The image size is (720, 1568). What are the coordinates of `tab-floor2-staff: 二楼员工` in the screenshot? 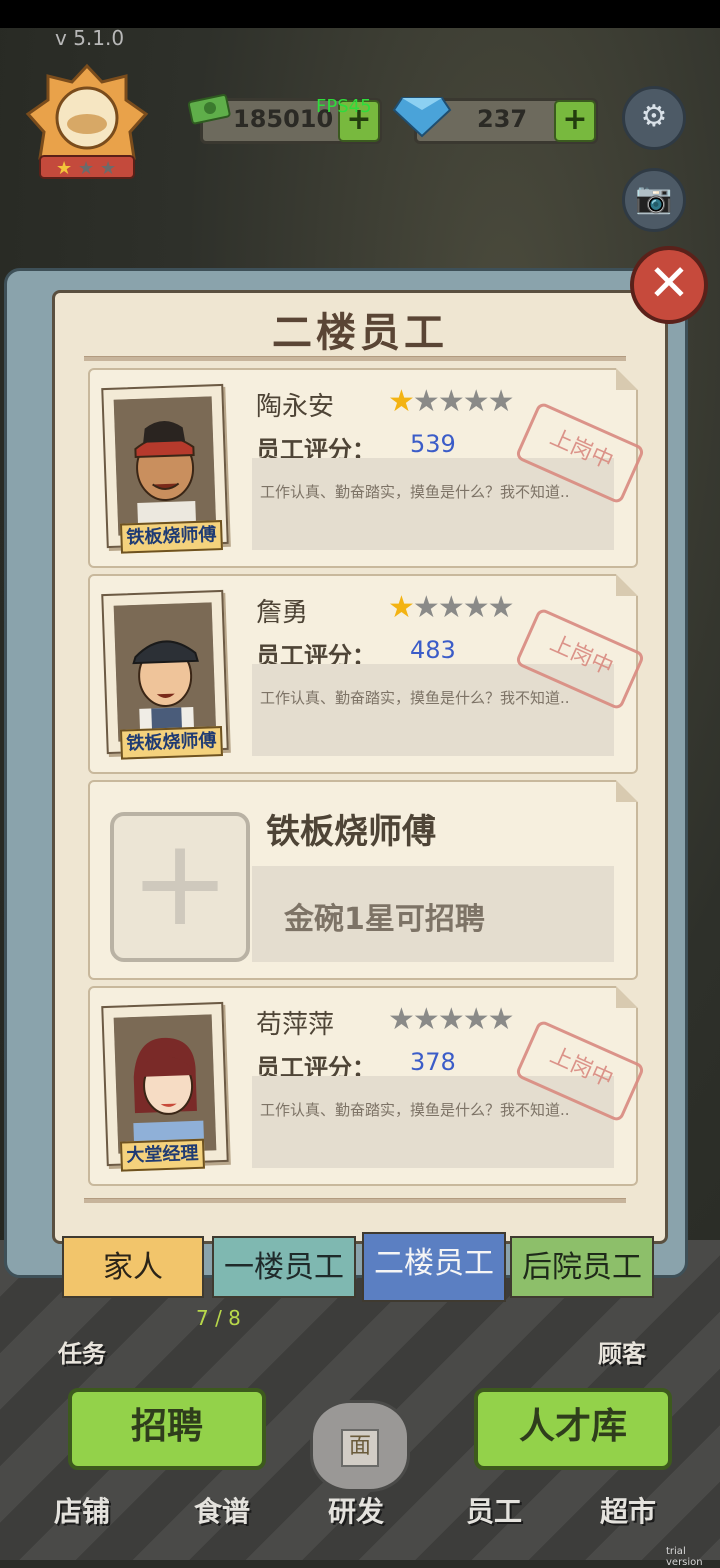 It's located at (434, 1267).